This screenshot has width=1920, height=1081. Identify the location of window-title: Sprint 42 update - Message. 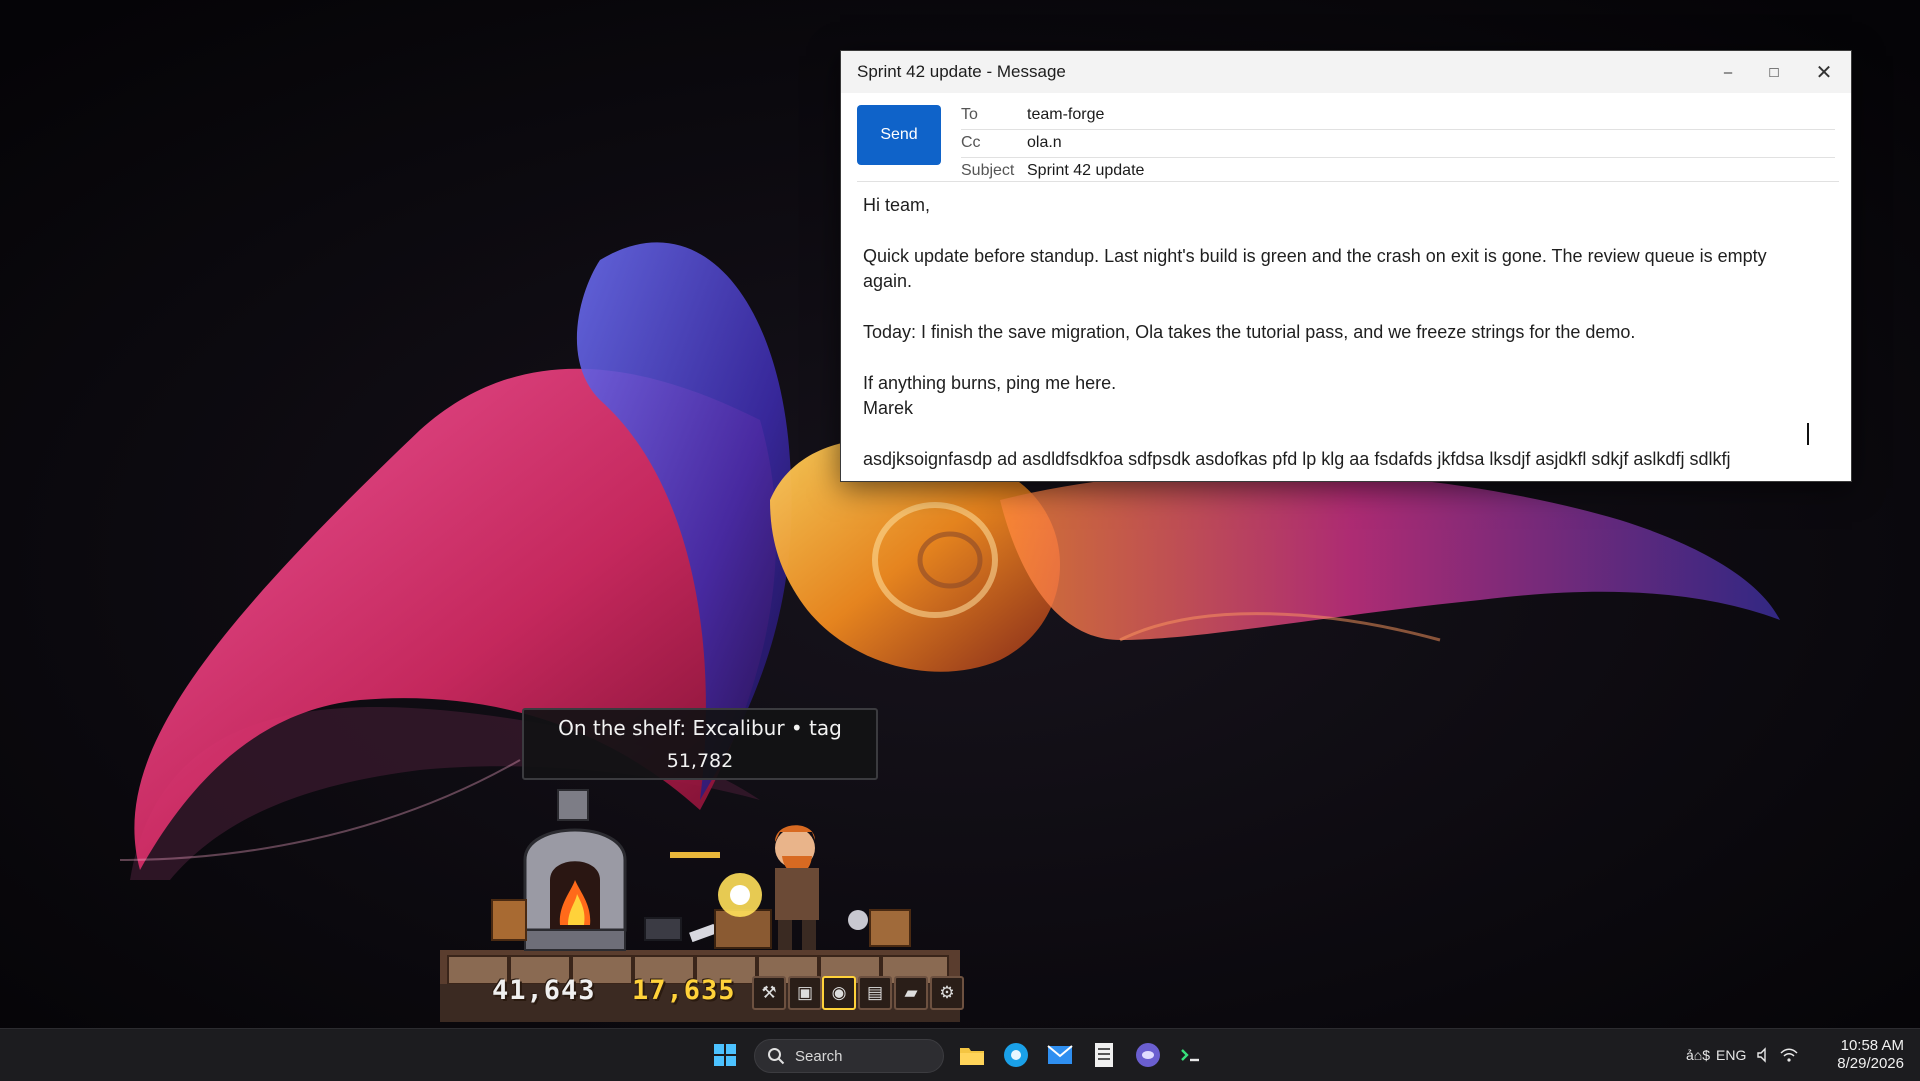
(961, 71).